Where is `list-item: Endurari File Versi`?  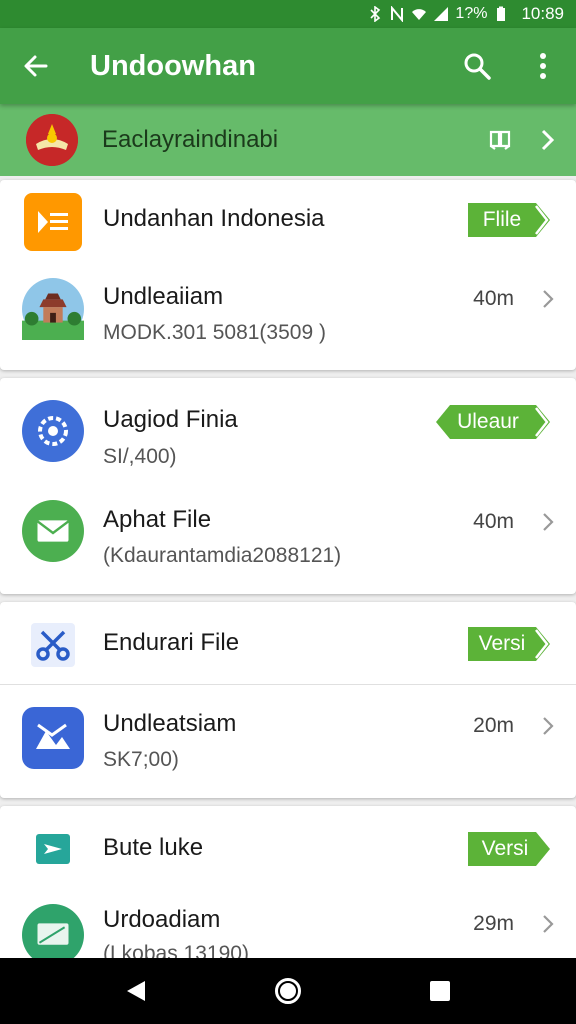
list-item: Endurari File Versi is located at coordinates (288, 643).